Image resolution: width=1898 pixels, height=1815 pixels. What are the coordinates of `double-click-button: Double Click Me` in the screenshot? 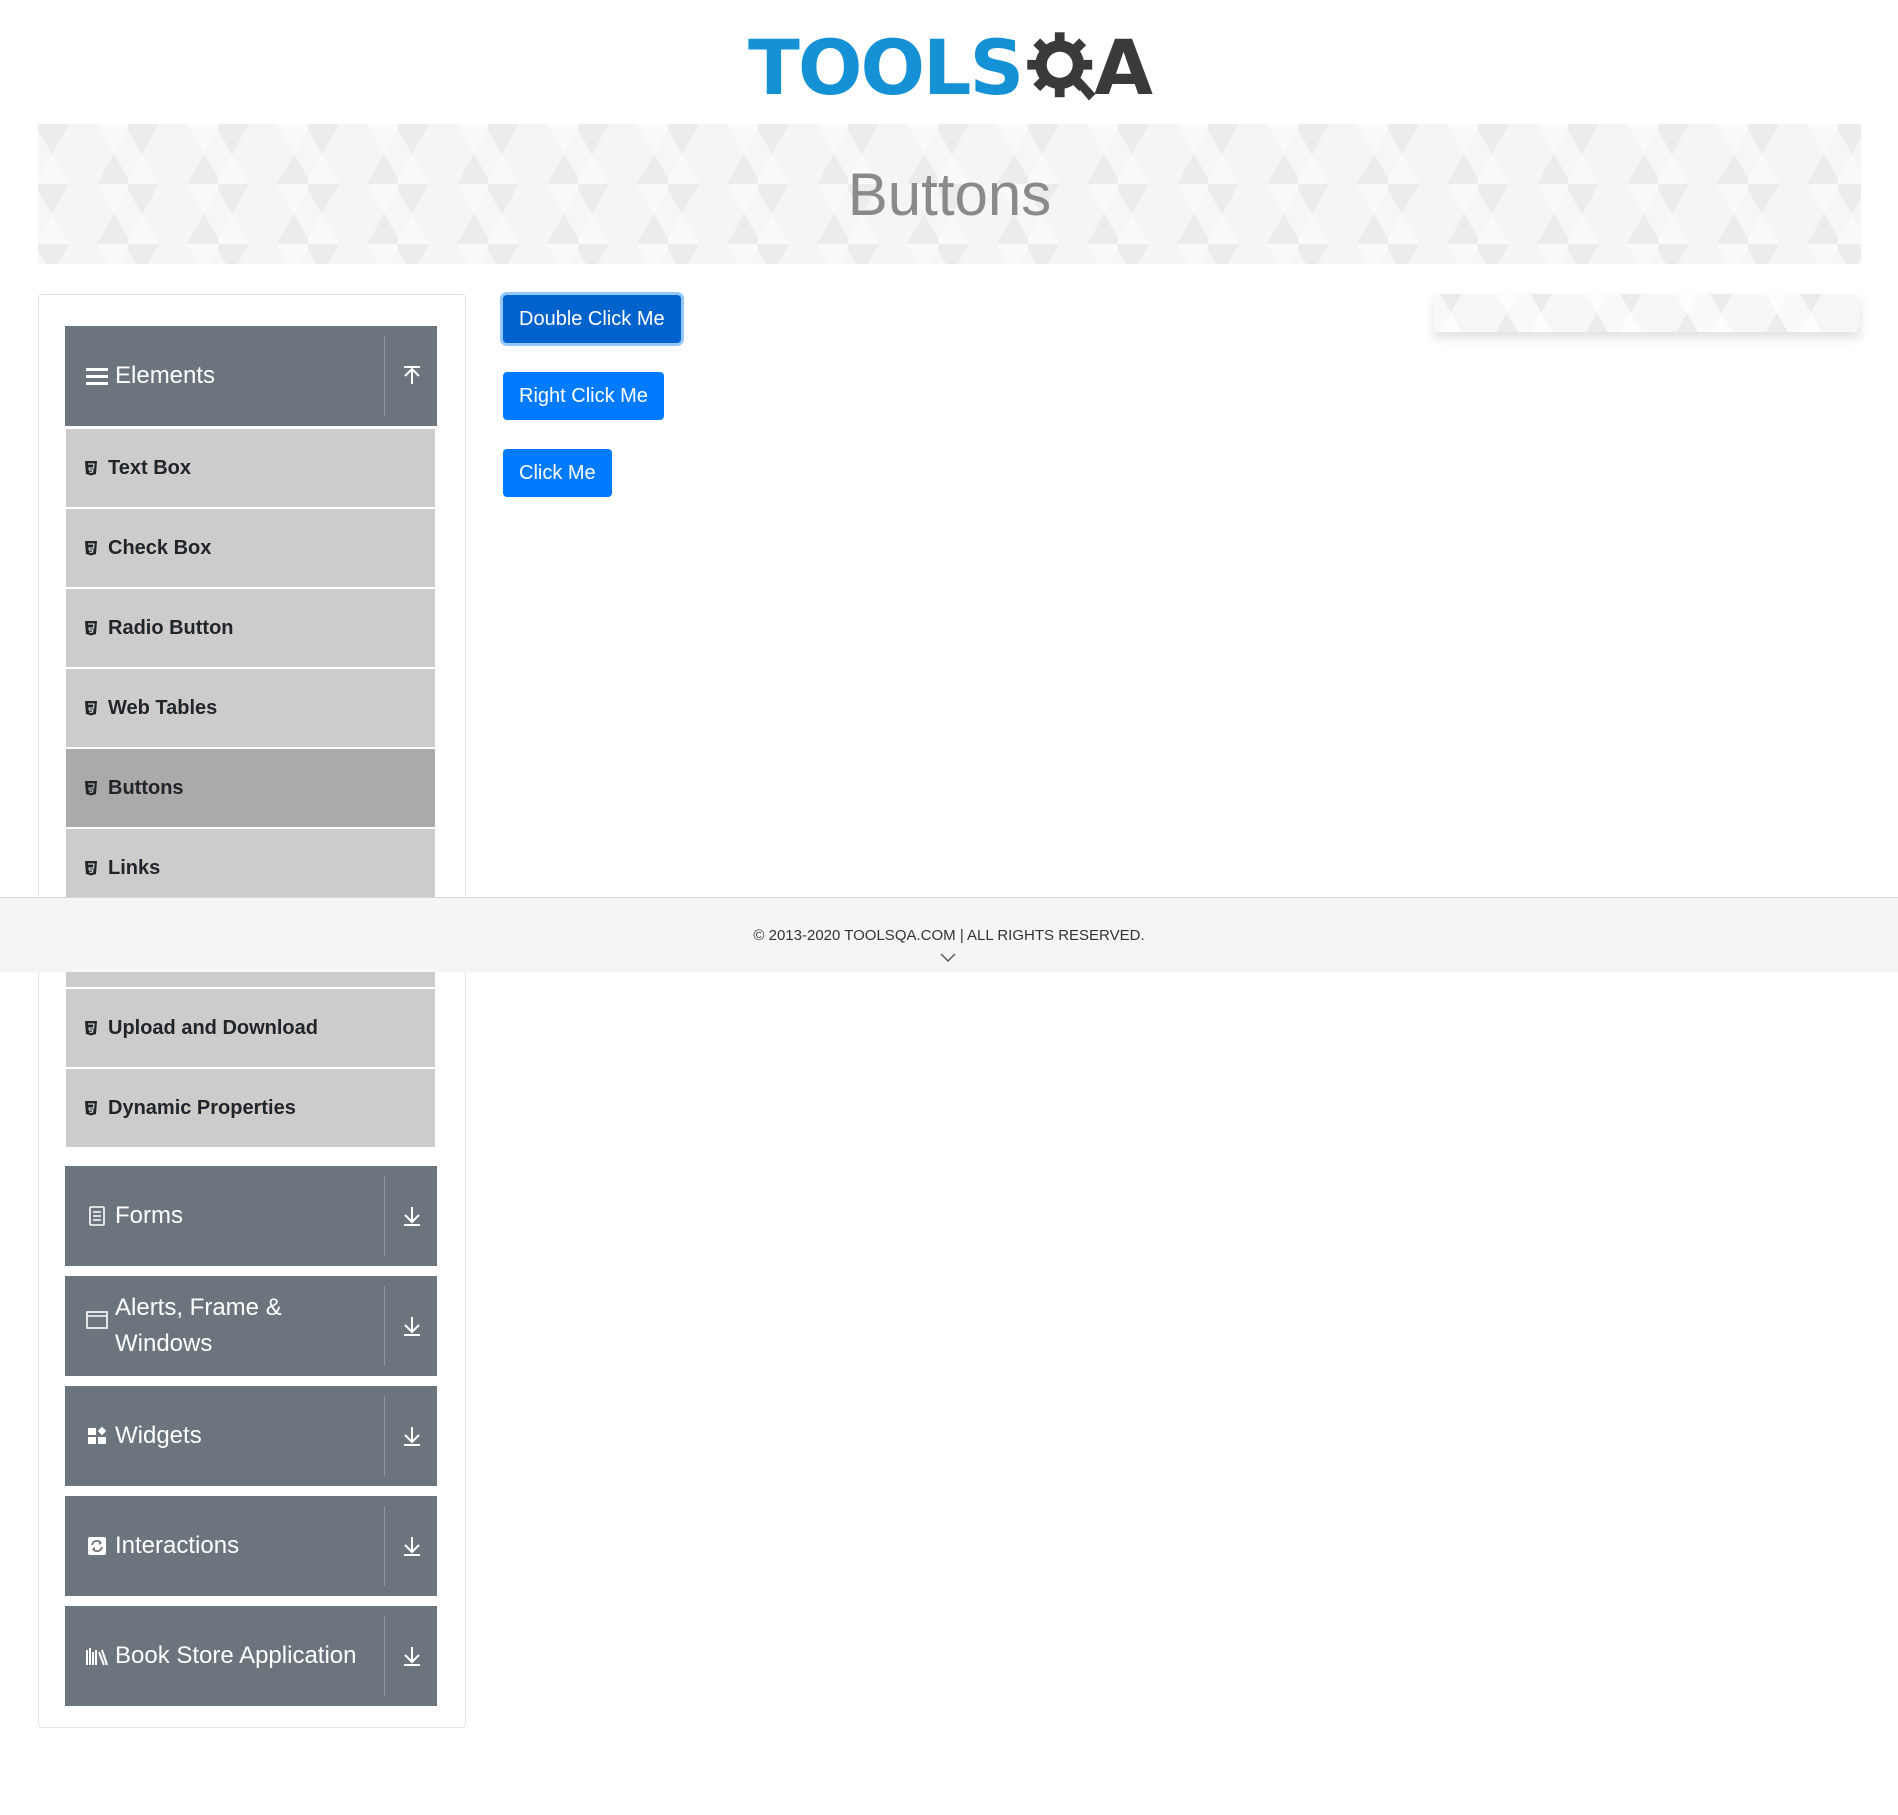 It's located at (592, 319).